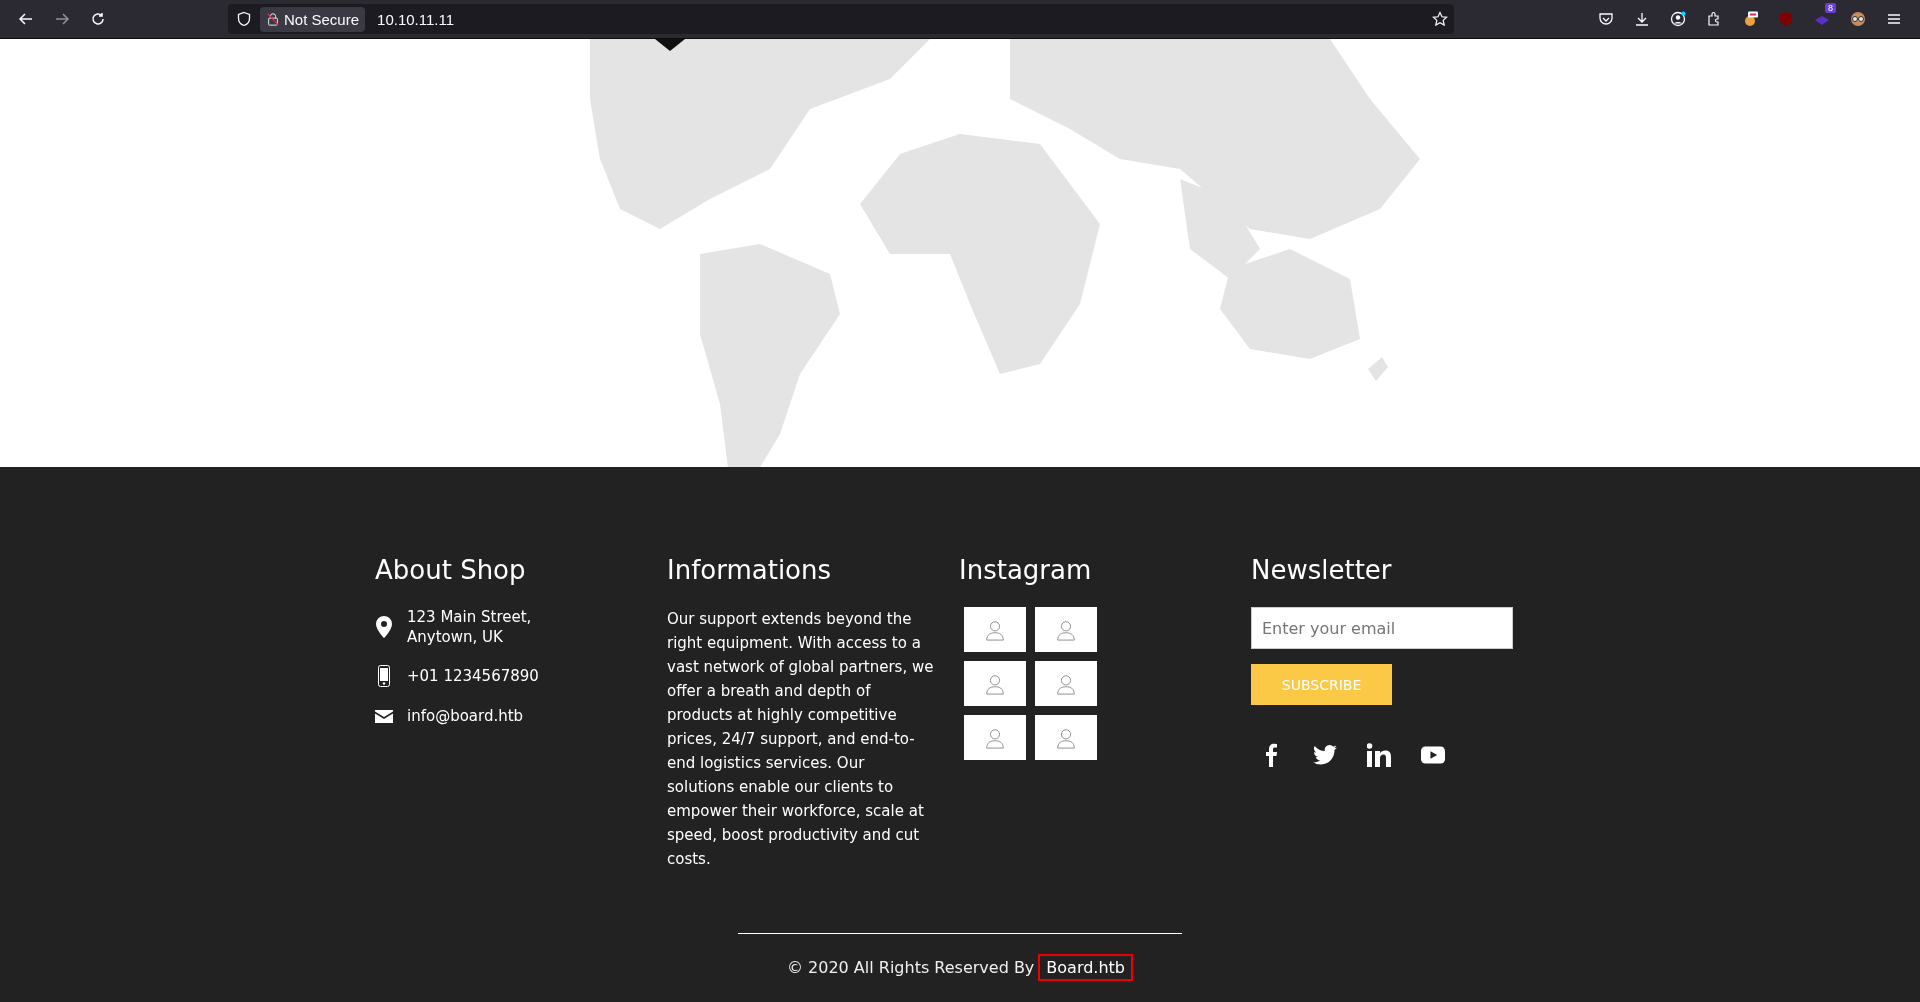 This screenshot has height=1002, width=1920. Describe the element at coordinates (26, 19) in the screenshot. I see `back-icon` at that location.